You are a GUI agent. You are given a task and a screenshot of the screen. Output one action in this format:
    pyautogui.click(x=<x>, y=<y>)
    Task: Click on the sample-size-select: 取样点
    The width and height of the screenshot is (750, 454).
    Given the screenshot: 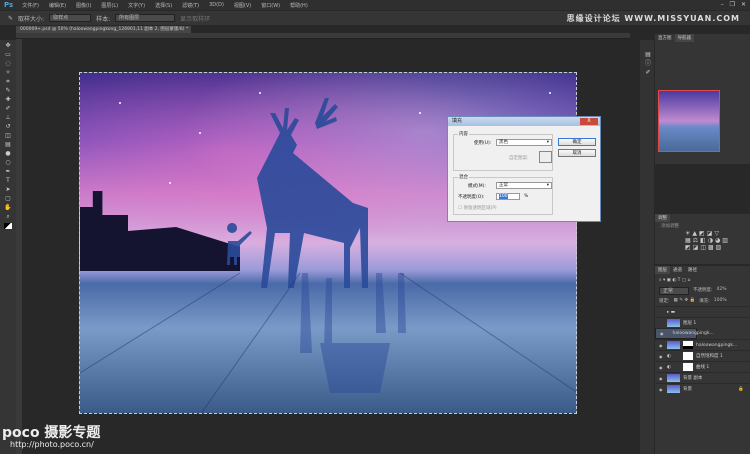 What is the action you would take?
    pyautogui.click(x=70, y=18)
    